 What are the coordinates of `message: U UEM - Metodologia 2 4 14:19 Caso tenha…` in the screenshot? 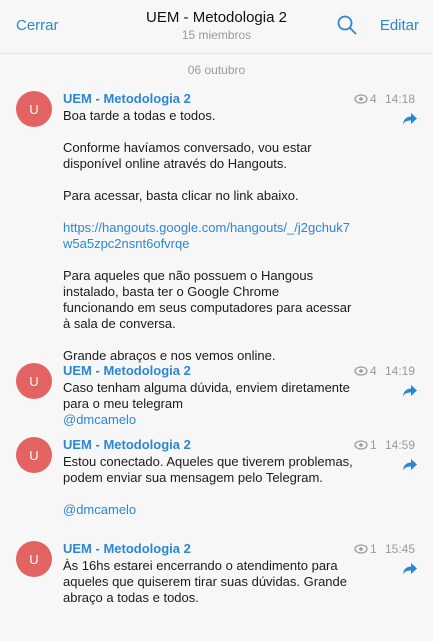 It's located at (216, 395).